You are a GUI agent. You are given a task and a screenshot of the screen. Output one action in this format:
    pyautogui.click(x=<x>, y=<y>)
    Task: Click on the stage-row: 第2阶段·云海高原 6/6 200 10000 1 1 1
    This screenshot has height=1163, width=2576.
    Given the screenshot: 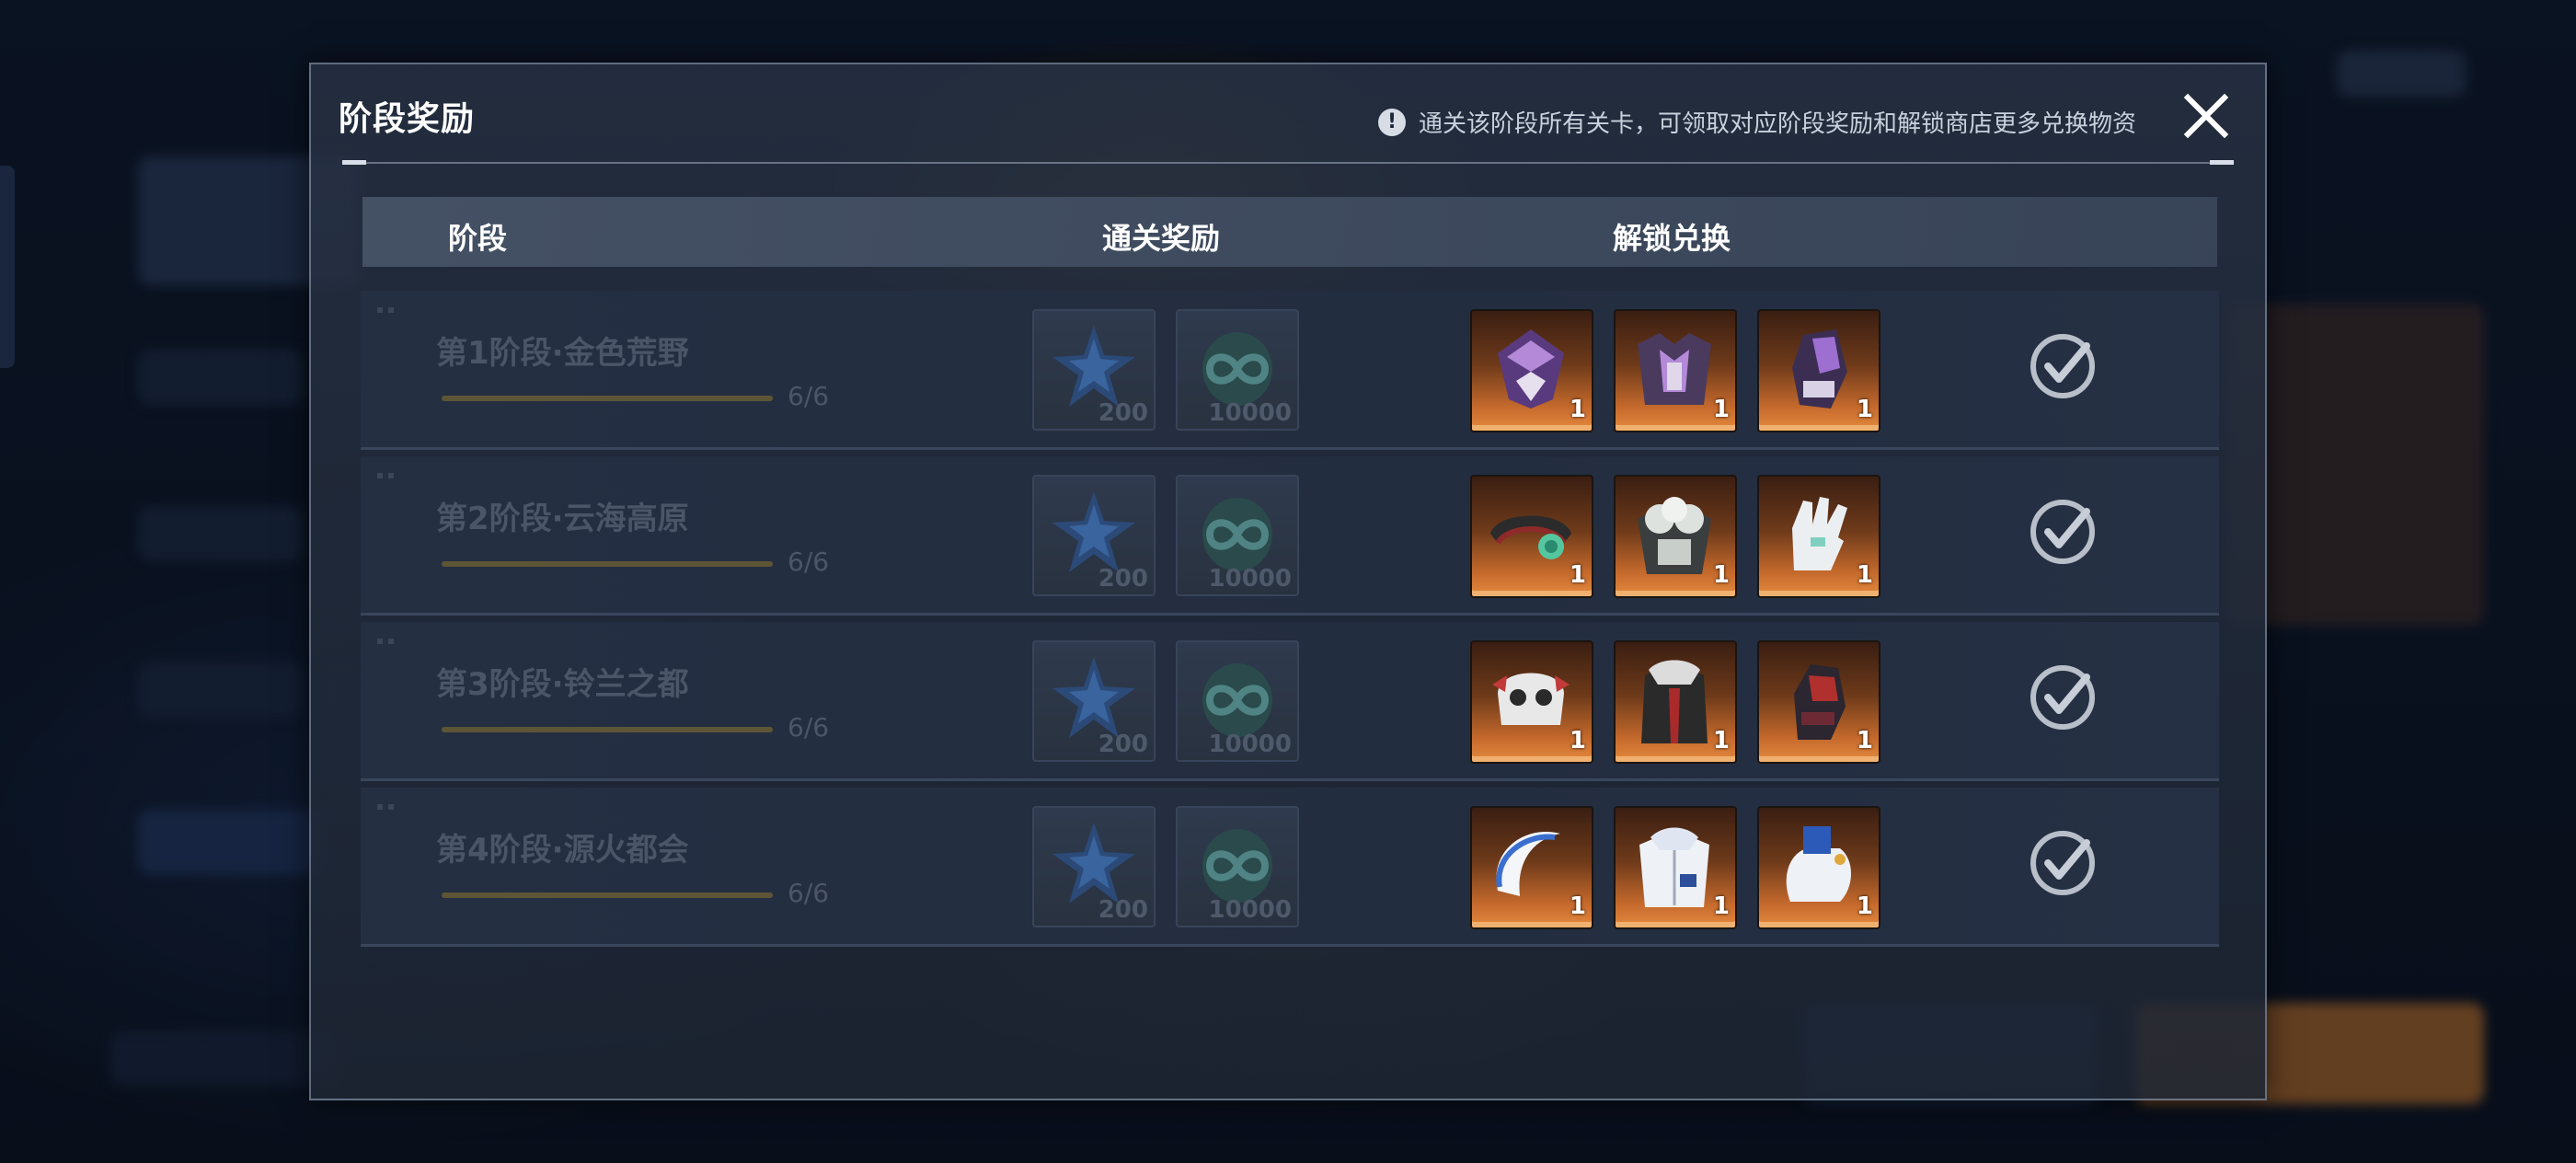 What is the action you would take?
    pyautogui.click(x=1290, y=536)
    